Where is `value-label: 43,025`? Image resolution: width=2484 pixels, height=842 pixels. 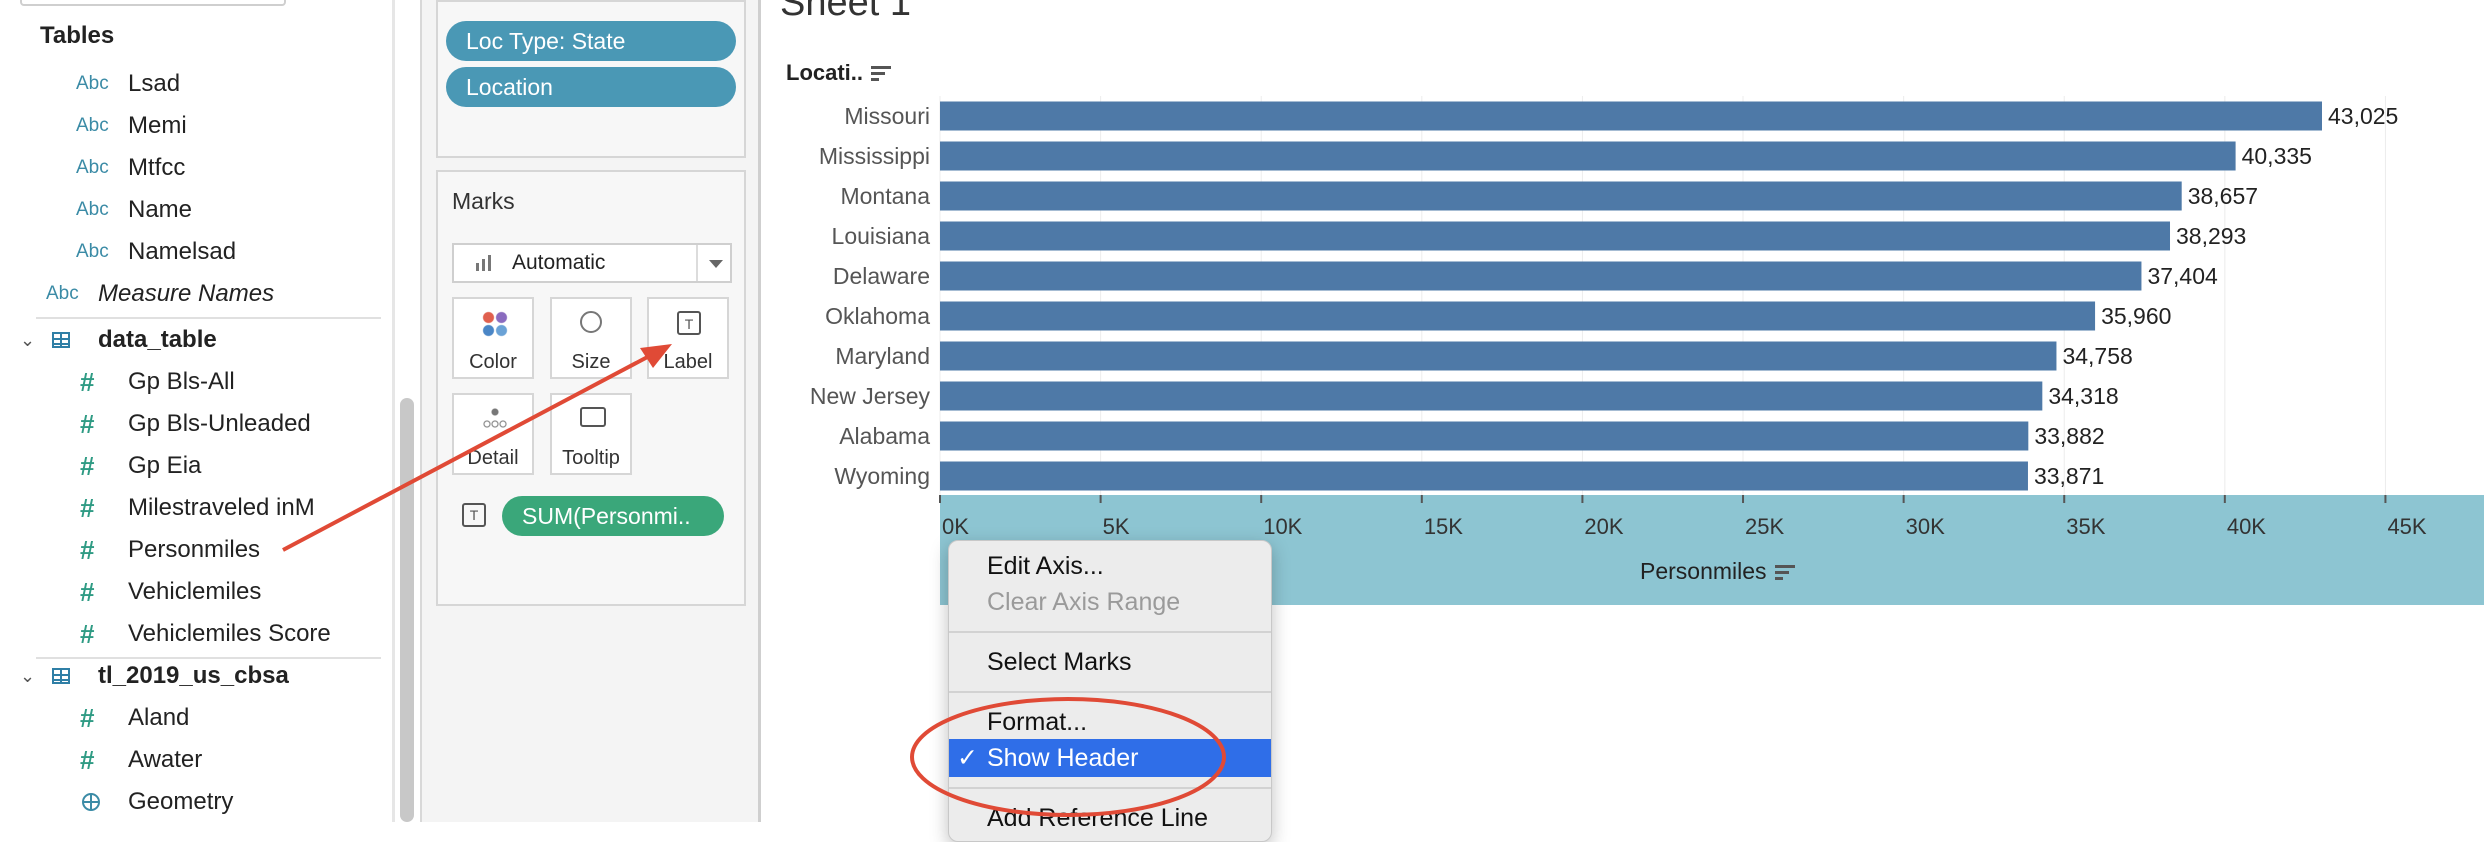 value-label: 43,025 is located at coordinates (2363, 116).